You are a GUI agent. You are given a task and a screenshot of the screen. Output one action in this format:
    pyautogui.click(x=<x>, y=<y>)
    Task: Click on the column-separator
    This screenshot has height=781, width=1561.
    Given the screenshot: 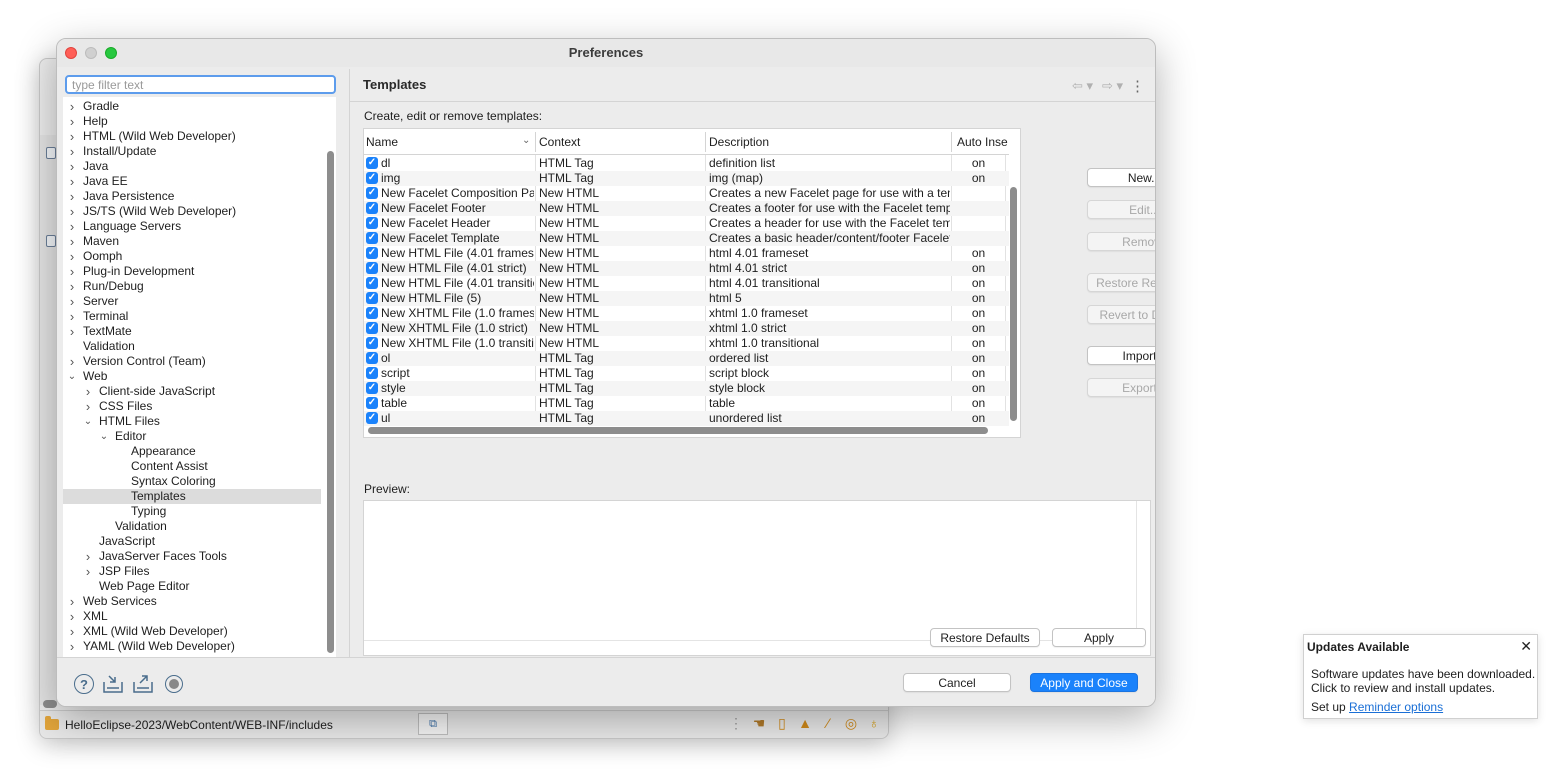 What is the action you would take?
    pyautogui.click(x=705, y=142)
    